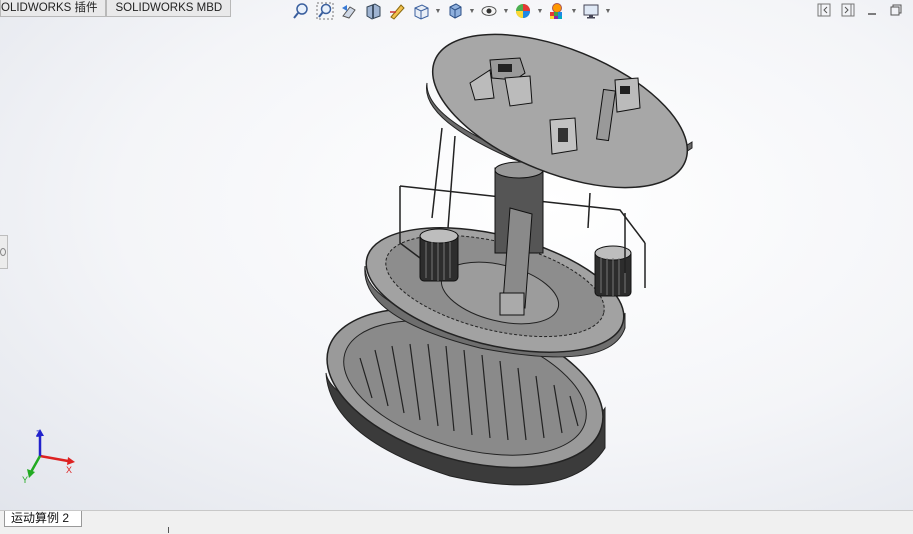  I want to click on tab-motion-study: 运动算例 2, so click(43, 519).